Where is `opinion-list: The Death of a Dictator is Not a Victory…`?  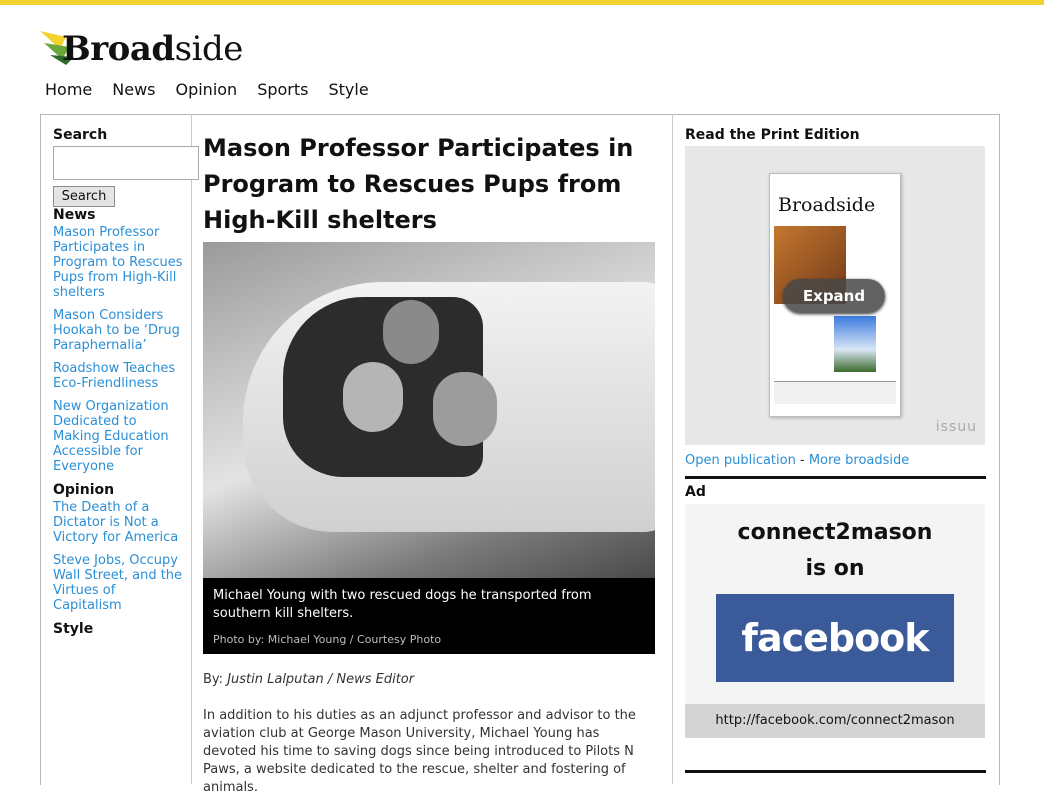 opinion-list: The Death of a Dictator is Not a Victory… is located at coordinates (119, 556).